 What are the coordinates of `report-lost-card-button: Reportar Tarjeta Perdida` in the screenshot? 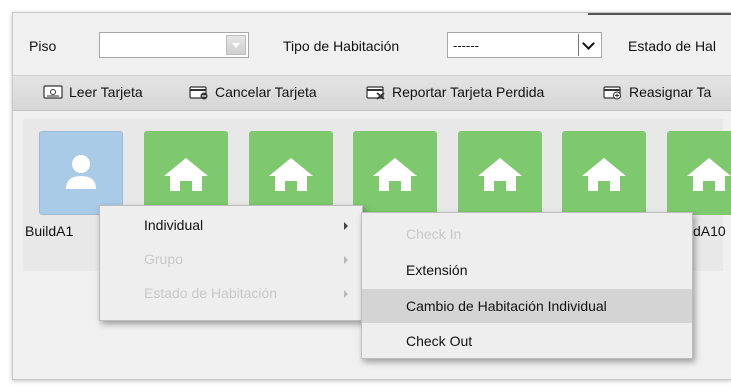 It's located at (455, 92).